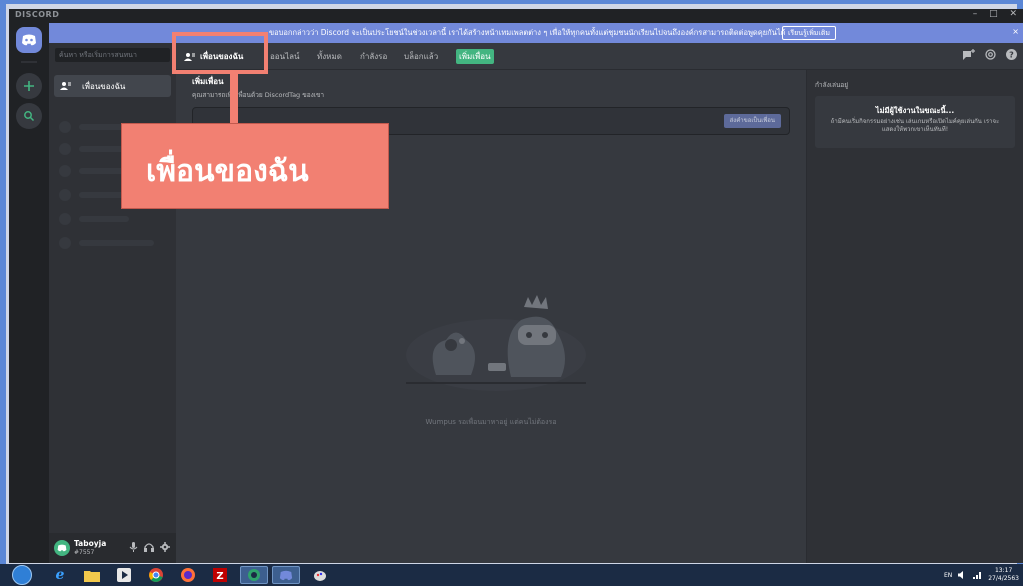 The image size is (1023, 586). Describe the element at coordinates (286, 575) in the screenshot. I see `discord-taskbar-icon` at that location.